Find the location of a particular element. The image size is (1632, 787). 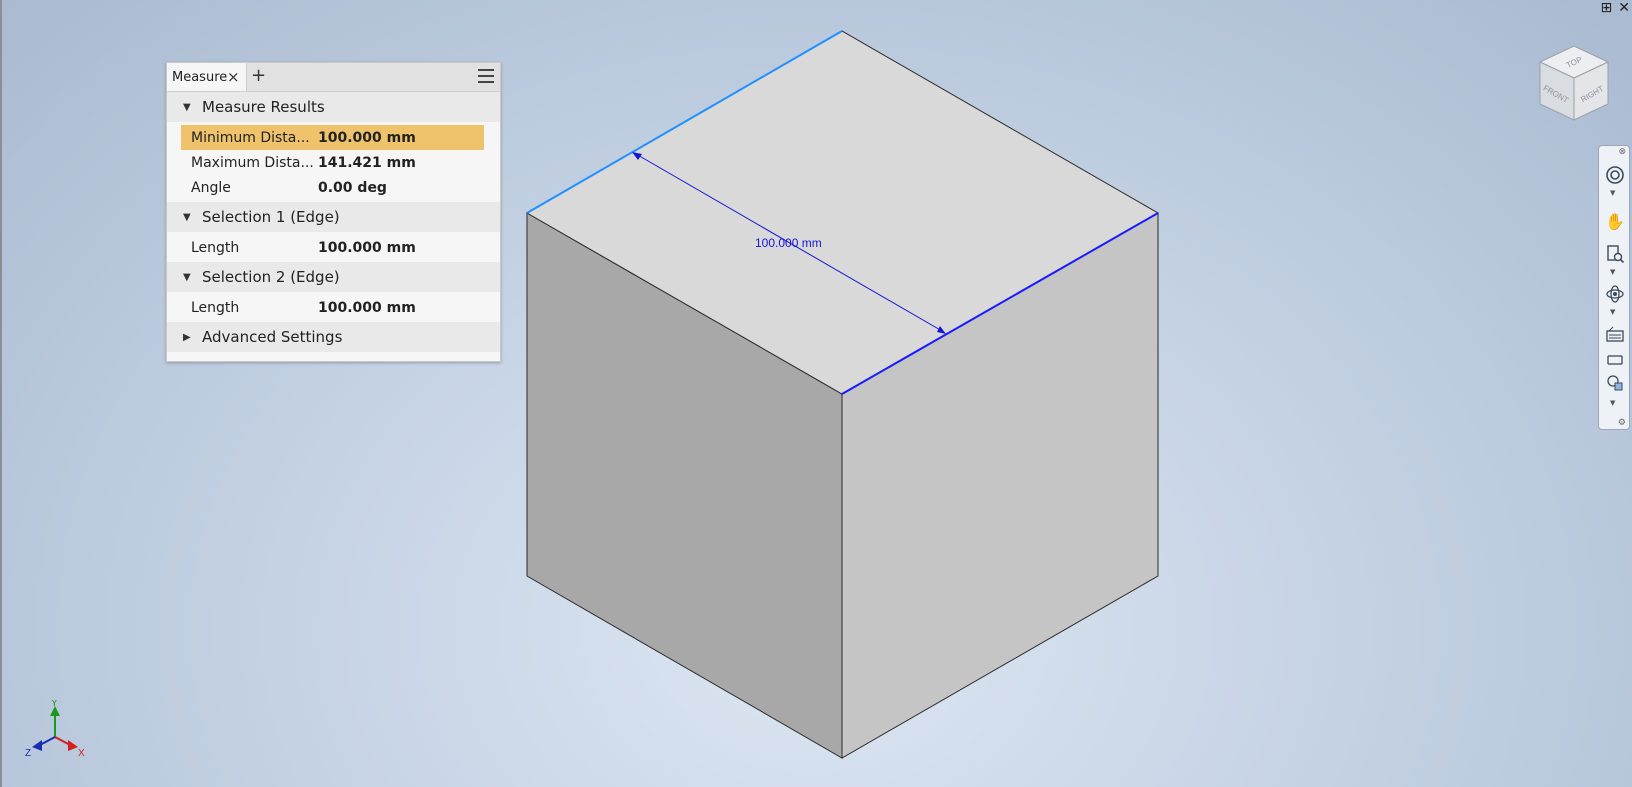

z-axis-arrow is located at coordinates (37, 745).